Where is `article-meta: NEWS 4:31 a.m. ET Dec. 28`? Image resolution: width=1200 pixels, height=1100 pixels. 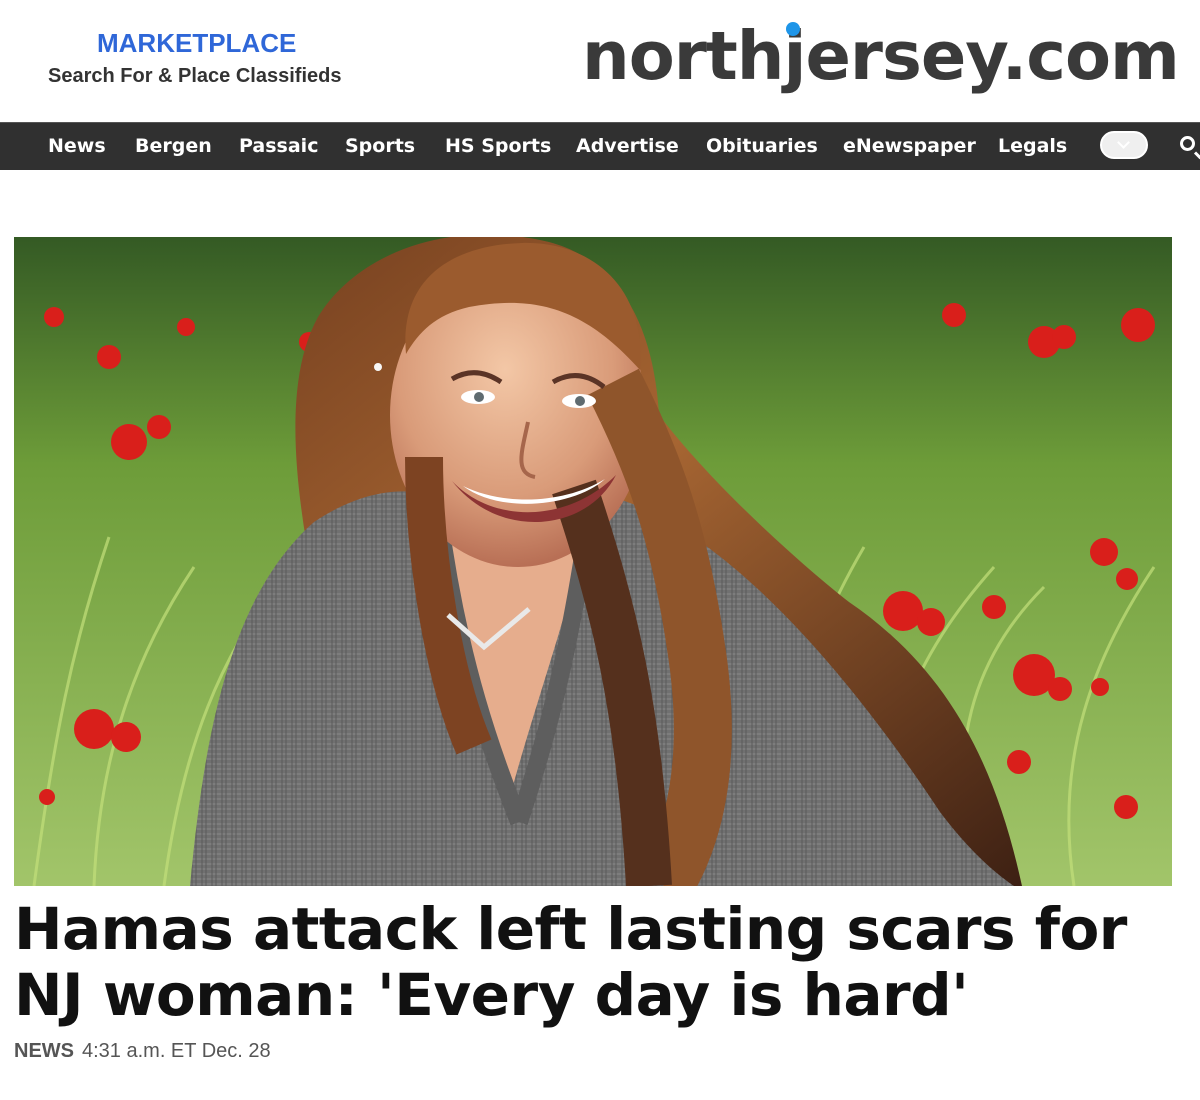 article-meta: NEWS 4:31 a.m. ET Dec. 28 is located at coordinates (142, 1051).